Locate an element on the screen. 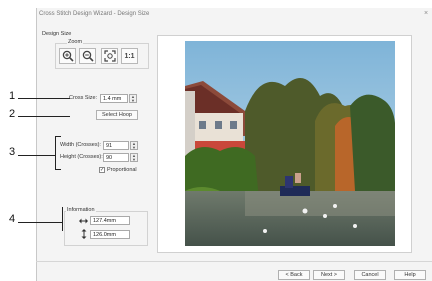 Image resolution: width=432 pixels, height=281 pixels. width-field: 91 is located at coordinates (116, 145).